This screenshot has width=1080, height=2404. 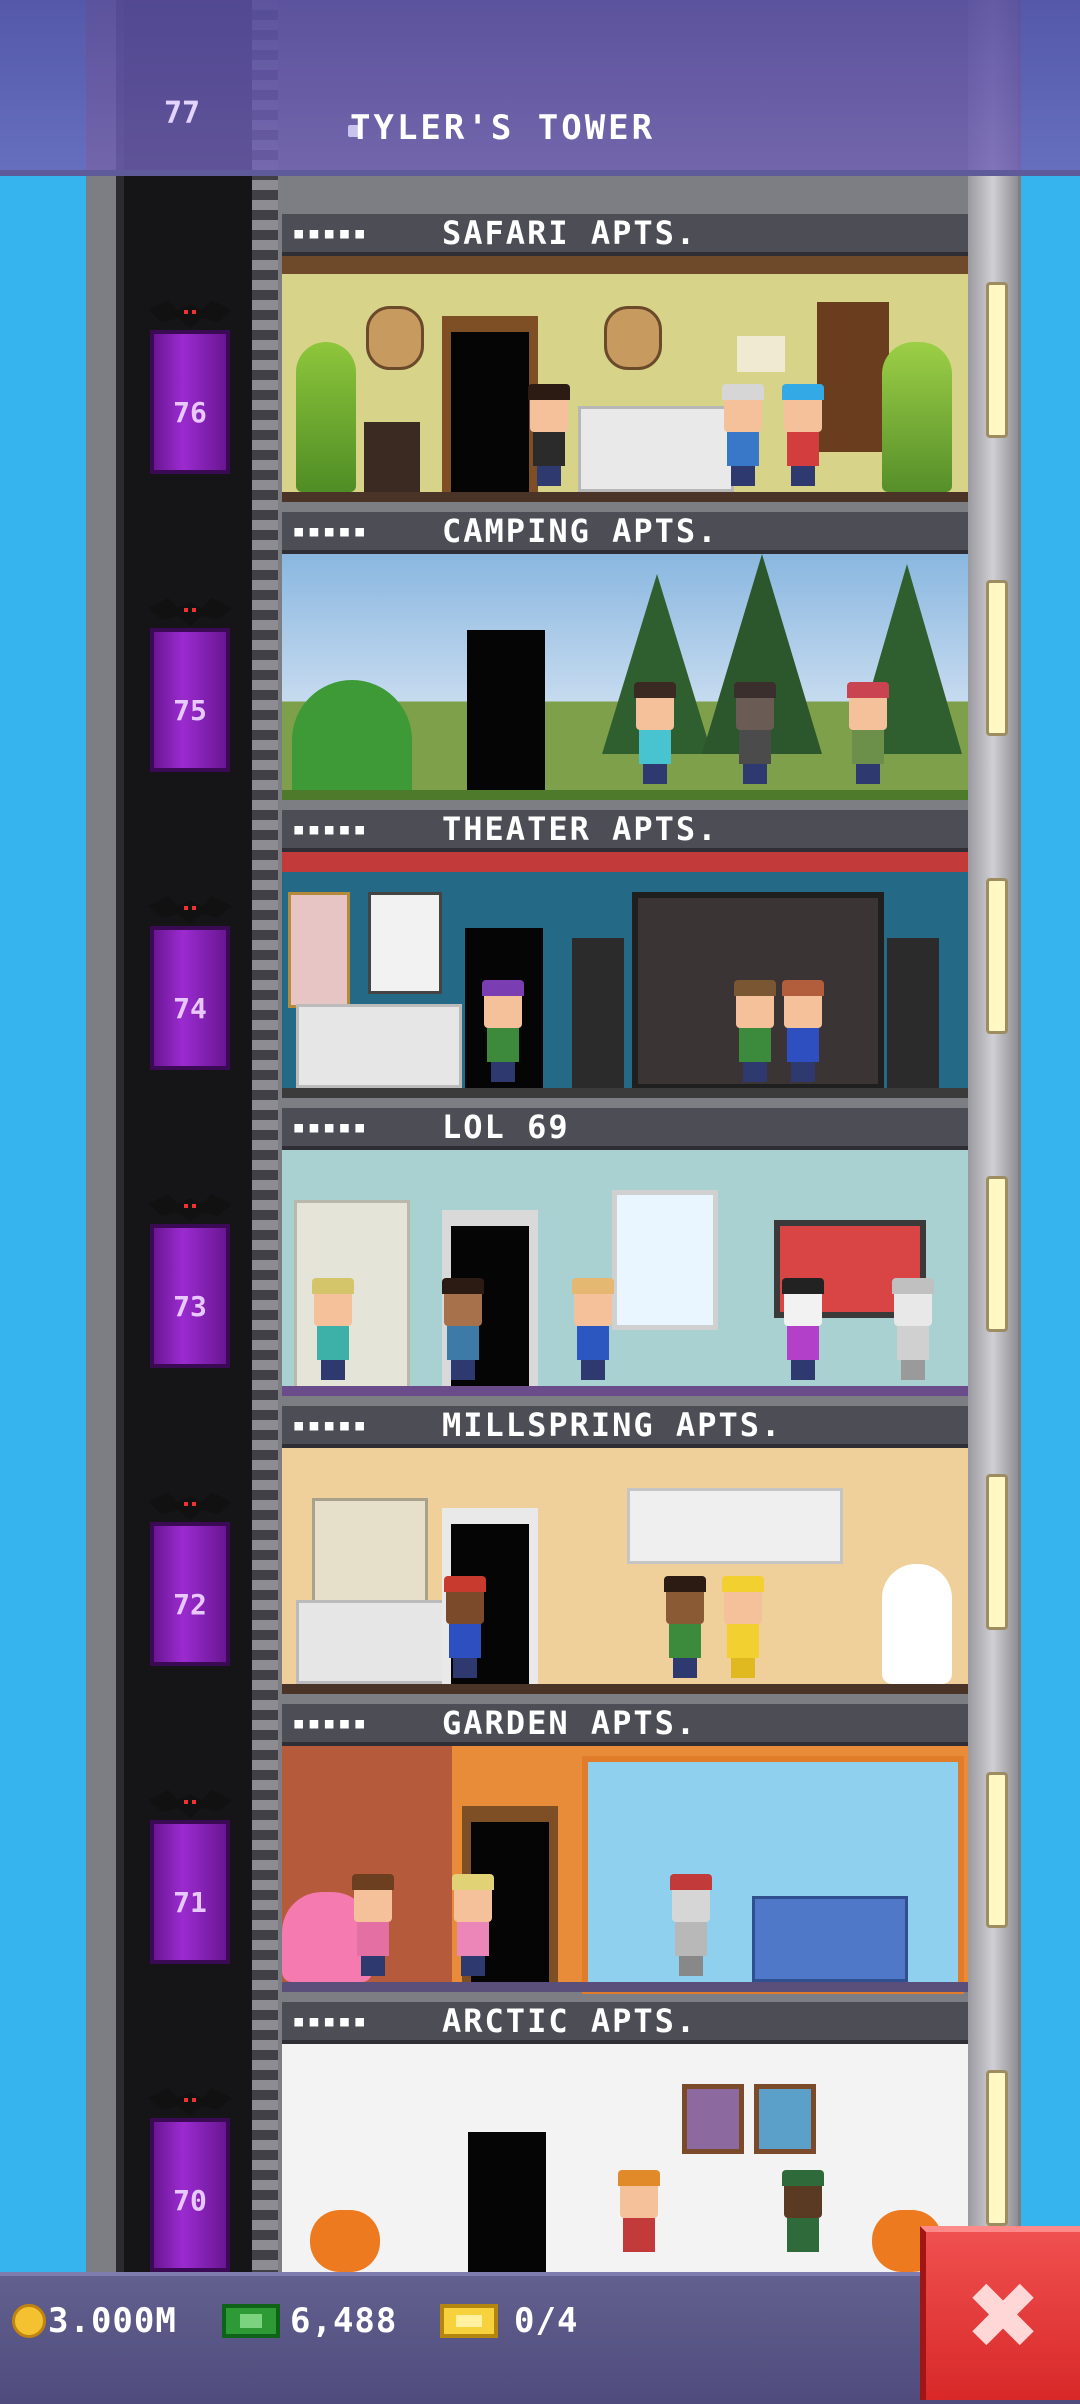 What do you see at coordinates (570, 2021) in the screenshot?
I see `floor-name: ARCTIC APTS.` at bounding box center [570, 2021].